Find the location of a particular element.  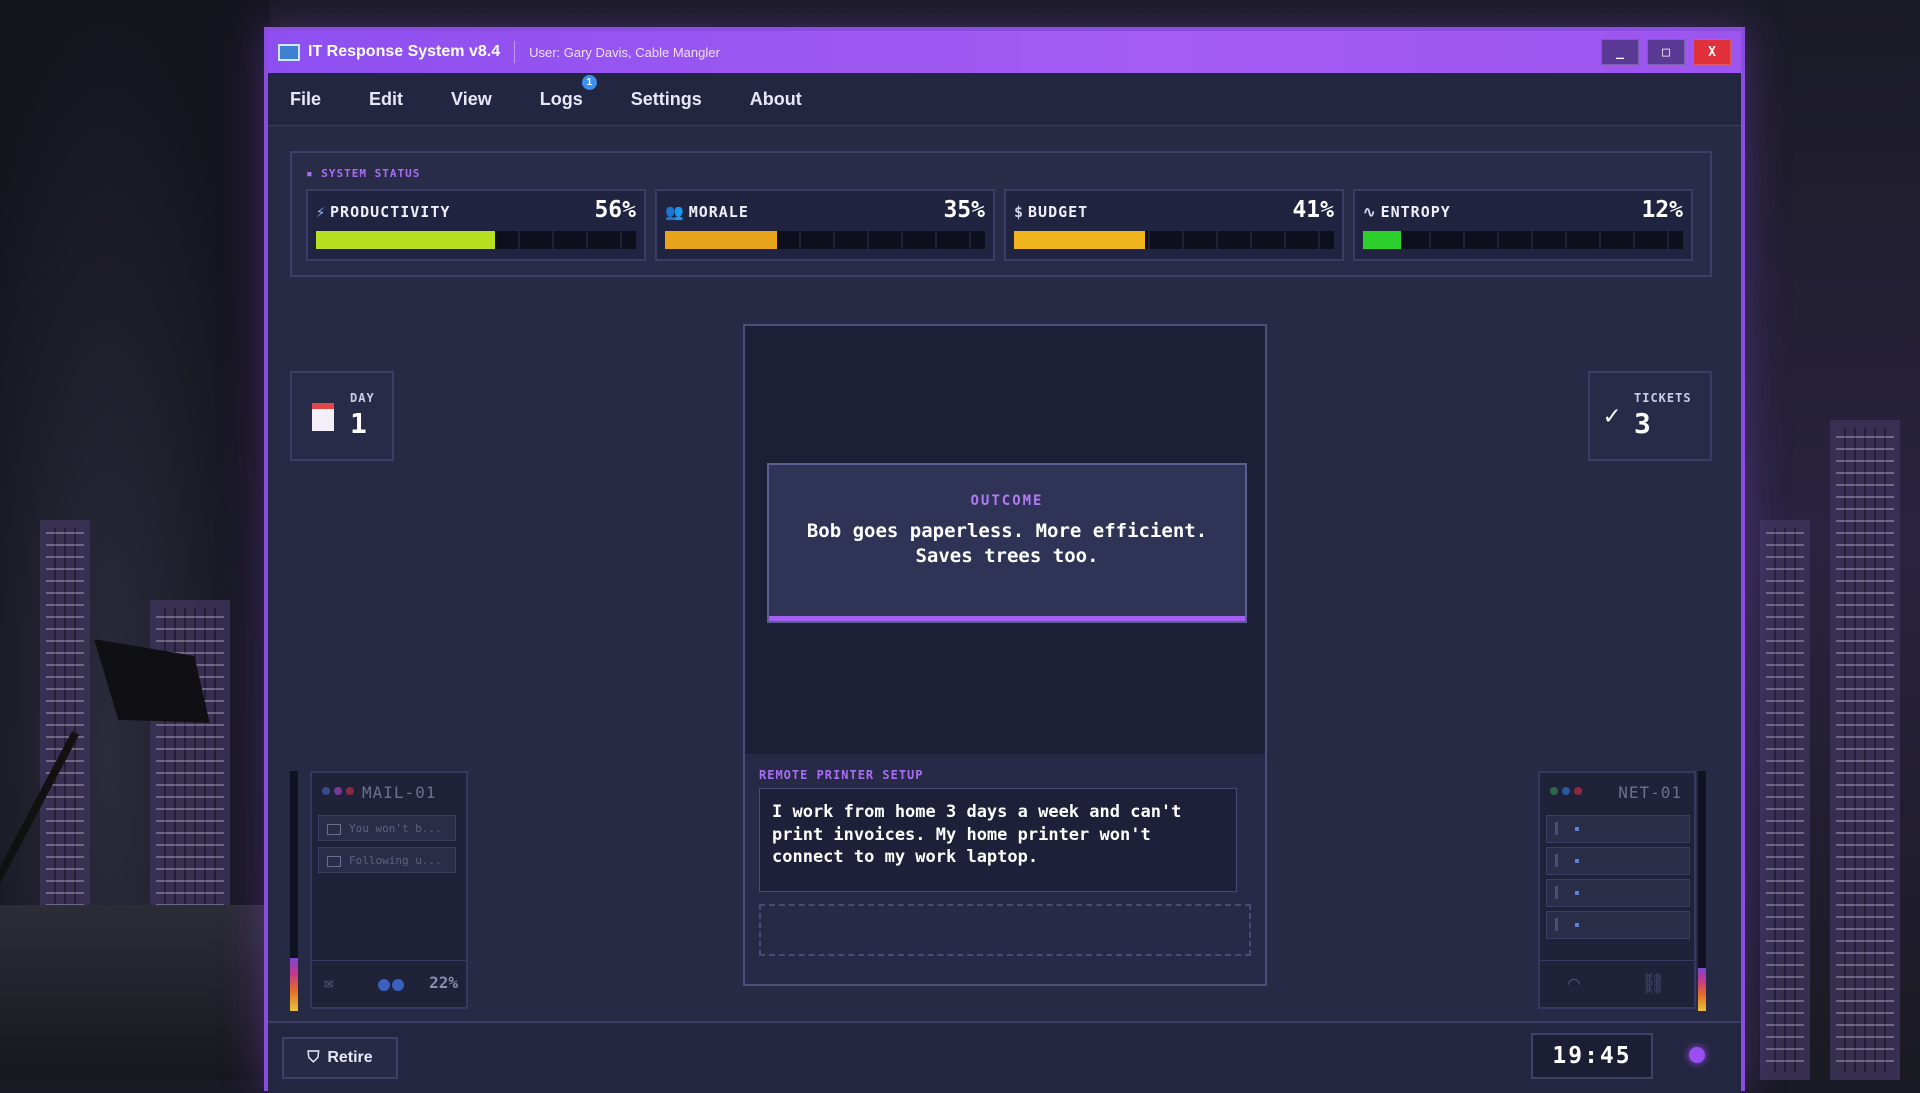

stat-morale-fill is located at coordinates (721, 240).